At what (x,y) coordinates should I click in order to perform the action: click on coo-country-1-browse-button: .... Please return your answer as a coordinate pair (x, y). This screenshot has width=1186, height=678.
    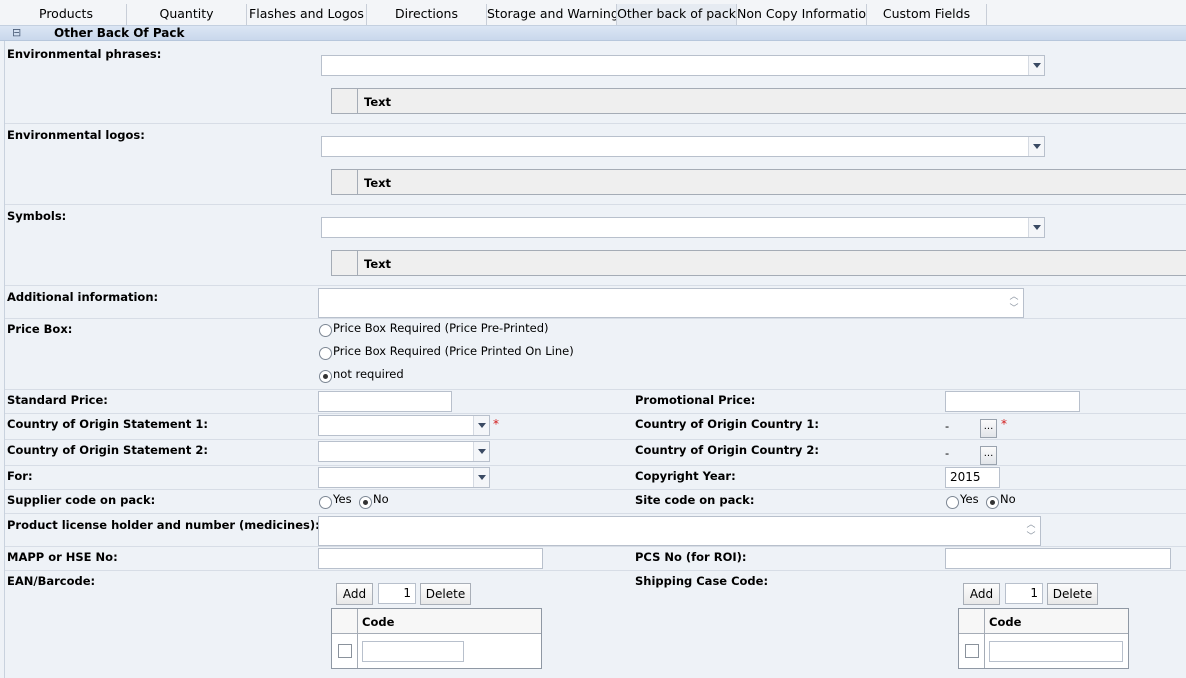
    Looking at the image, I should click on (988, 428).